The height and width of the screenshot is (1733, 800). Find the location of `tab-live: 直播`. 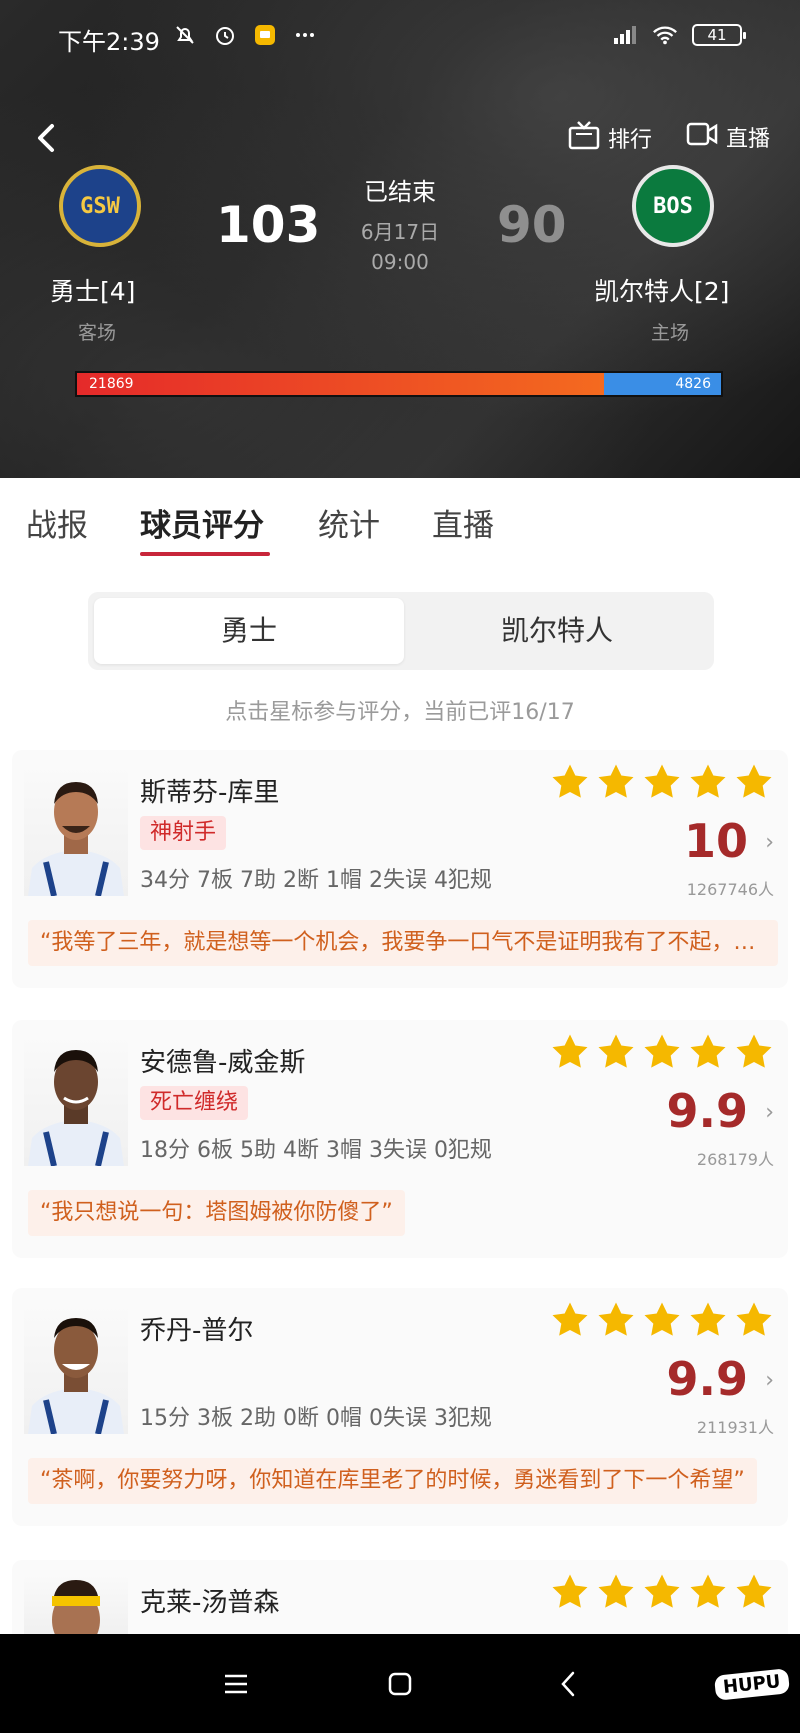

tab-live: 直播 is located at coordinates (463, 522).